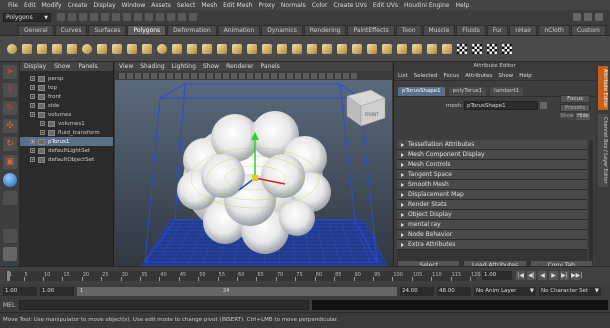  I want to click on focus-button: Focus, so click(575, 99).